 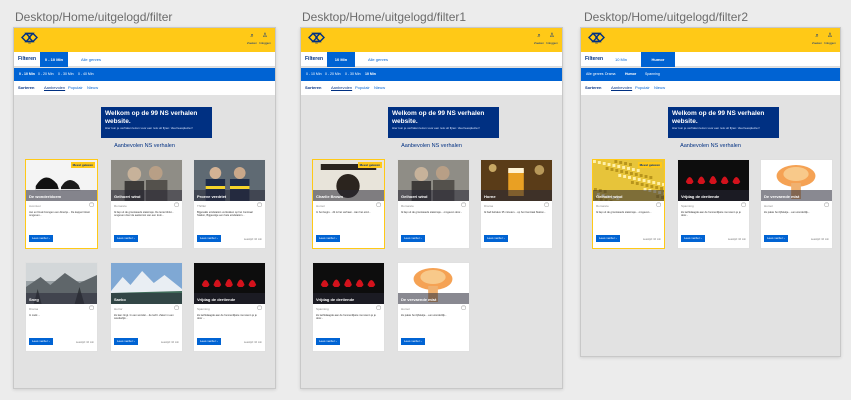 I want to click on filter-option: Alle genres, so click(x=595, y=74).